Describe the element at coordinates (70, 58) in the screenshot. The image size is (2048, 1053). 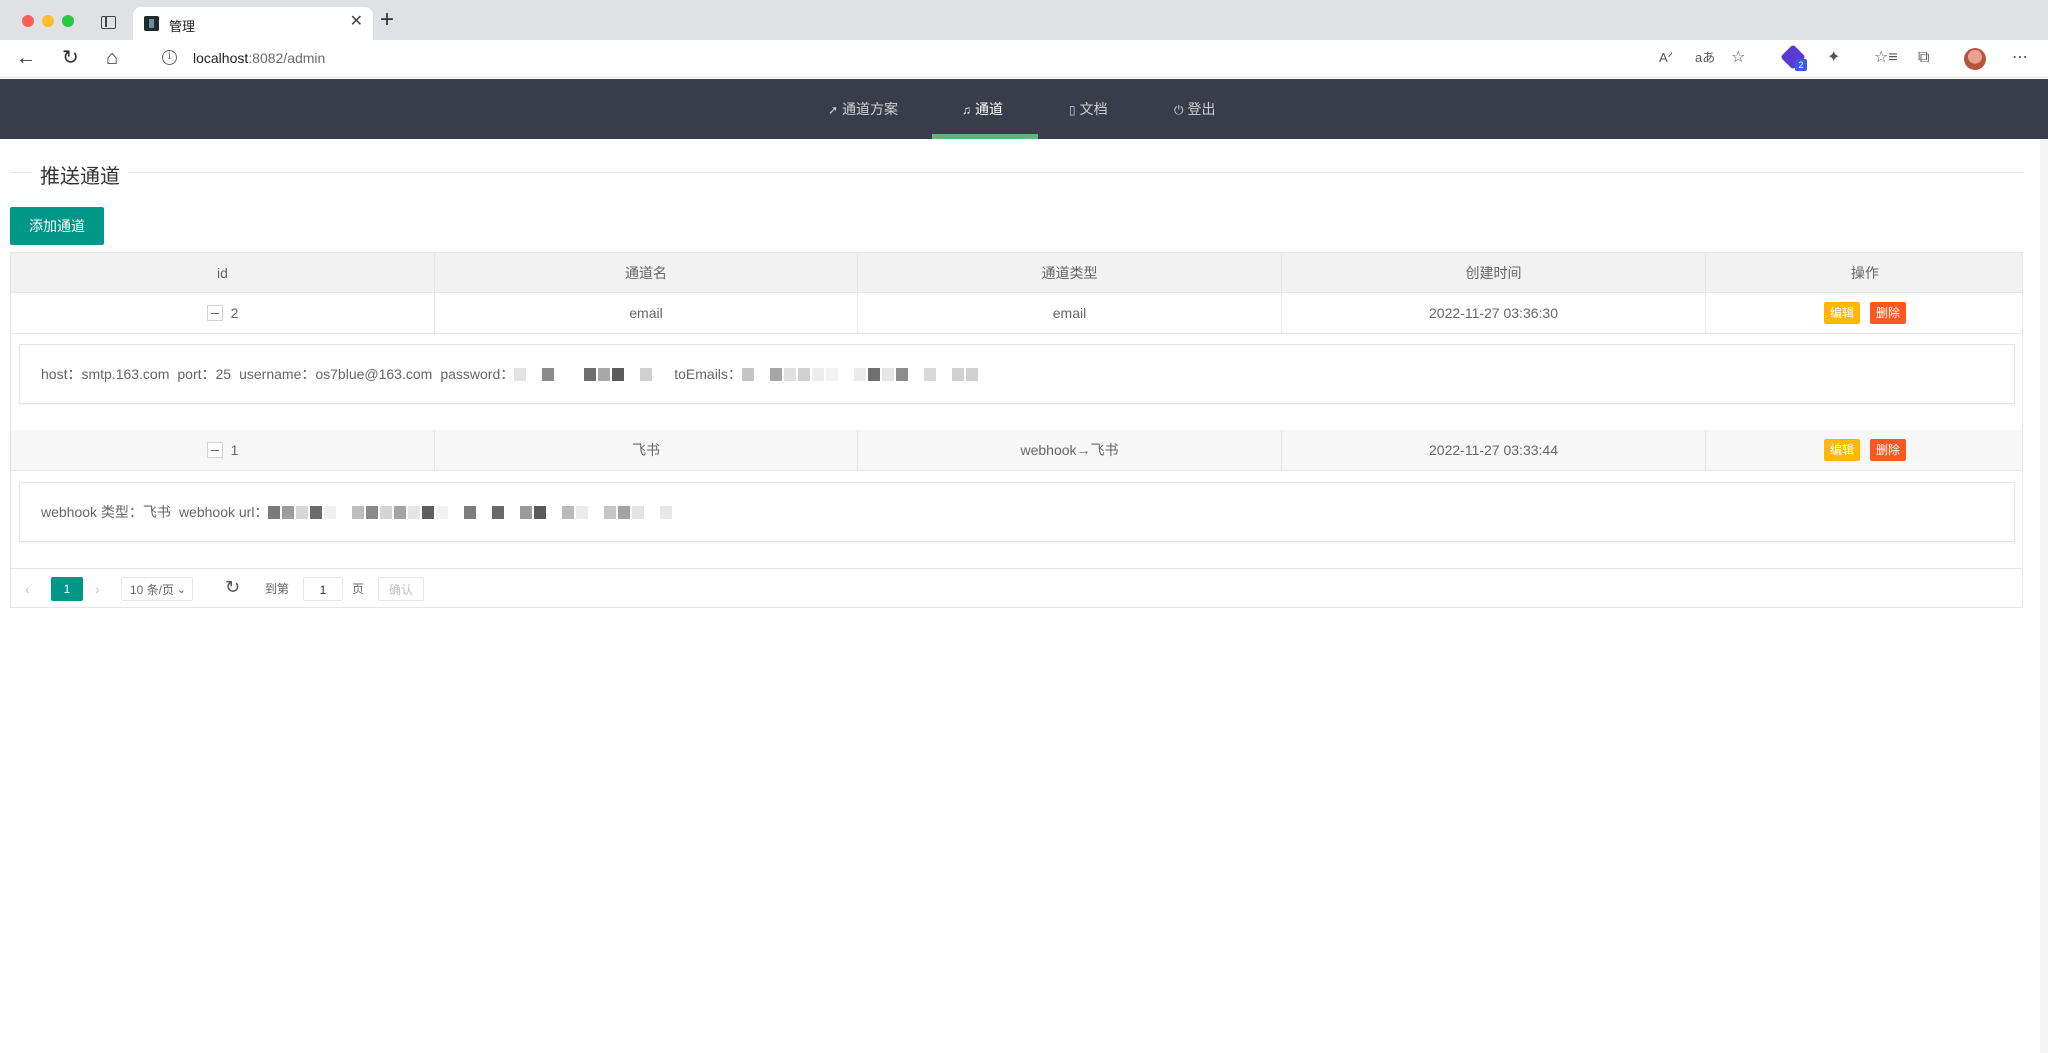
I see `reload-icon: ↻` at that location.